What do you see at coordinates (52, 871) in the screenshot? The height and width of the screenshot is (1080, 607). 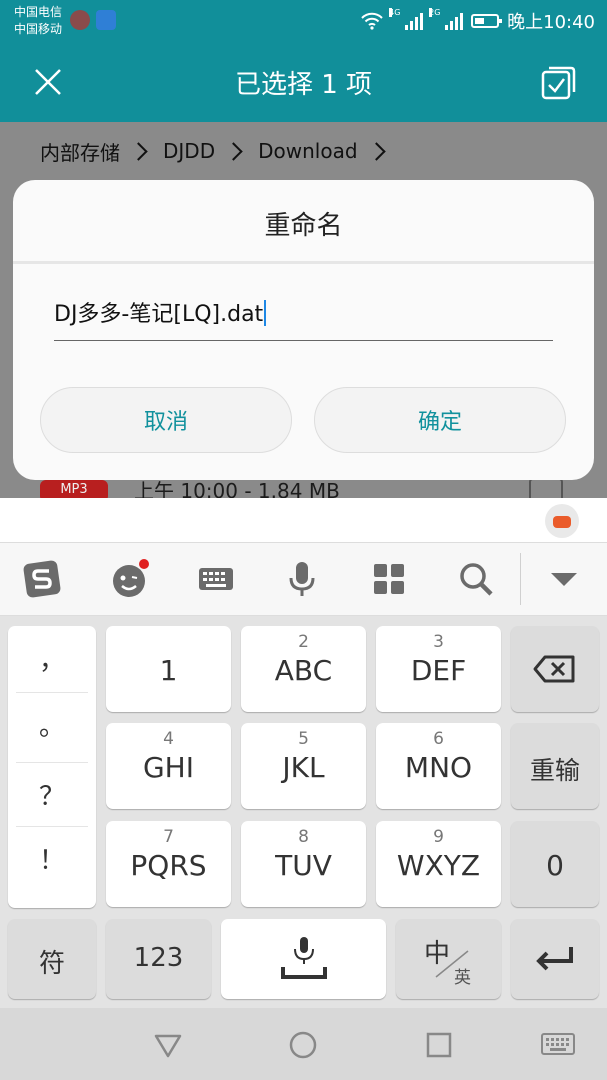 I see `punct-exclaim-key: ！` at bounding box center [52, 871].